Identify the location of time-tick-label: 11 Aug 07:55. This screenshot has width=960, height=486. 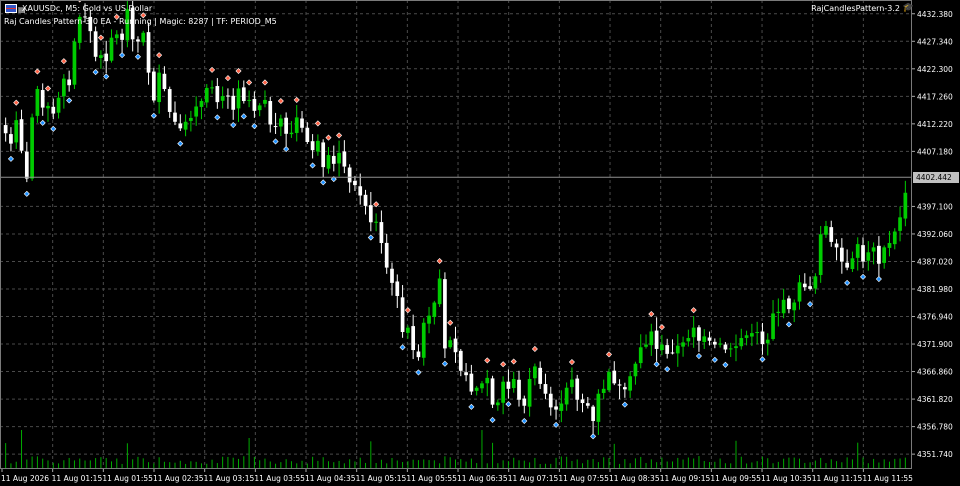
(583, 478).